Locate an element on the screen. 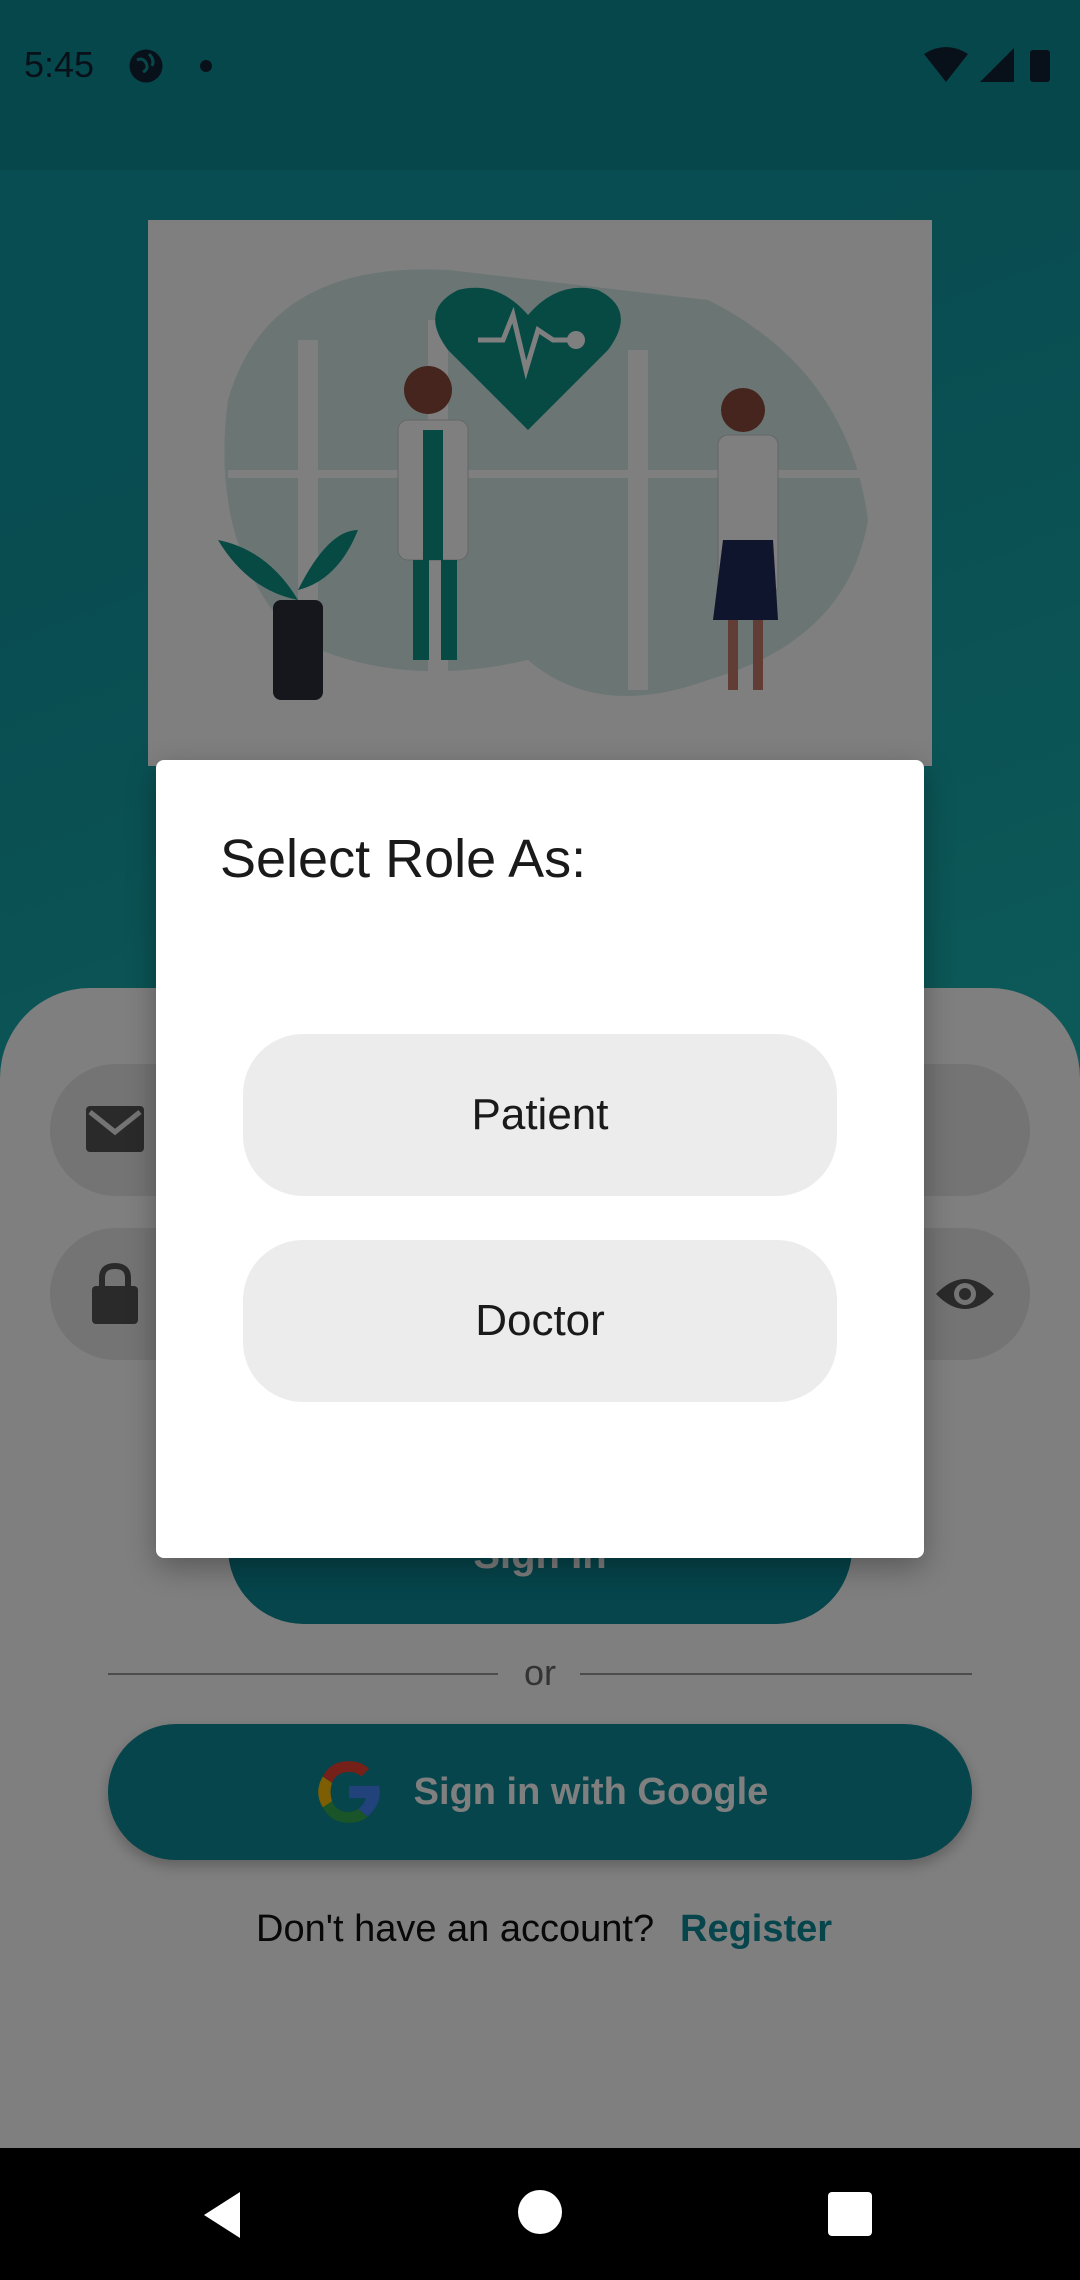  dialog-title: Select Role As: is located at coordinates (403, 859).